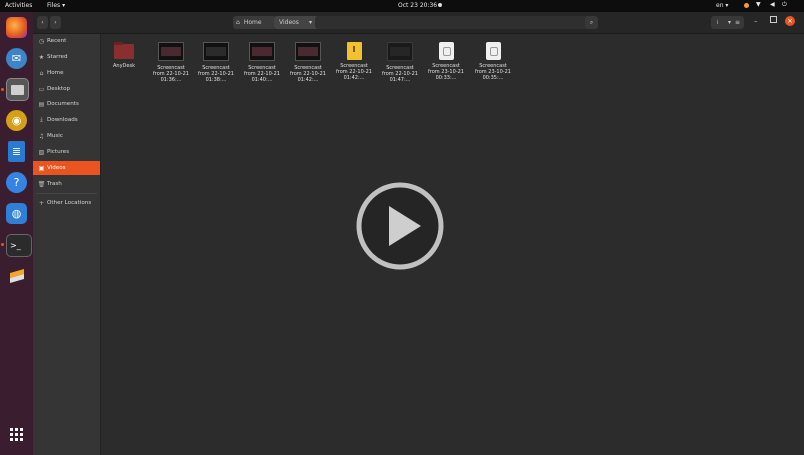  I want to click on sidebar-item-pictures: ▨ Pictures, so click(66, 152).